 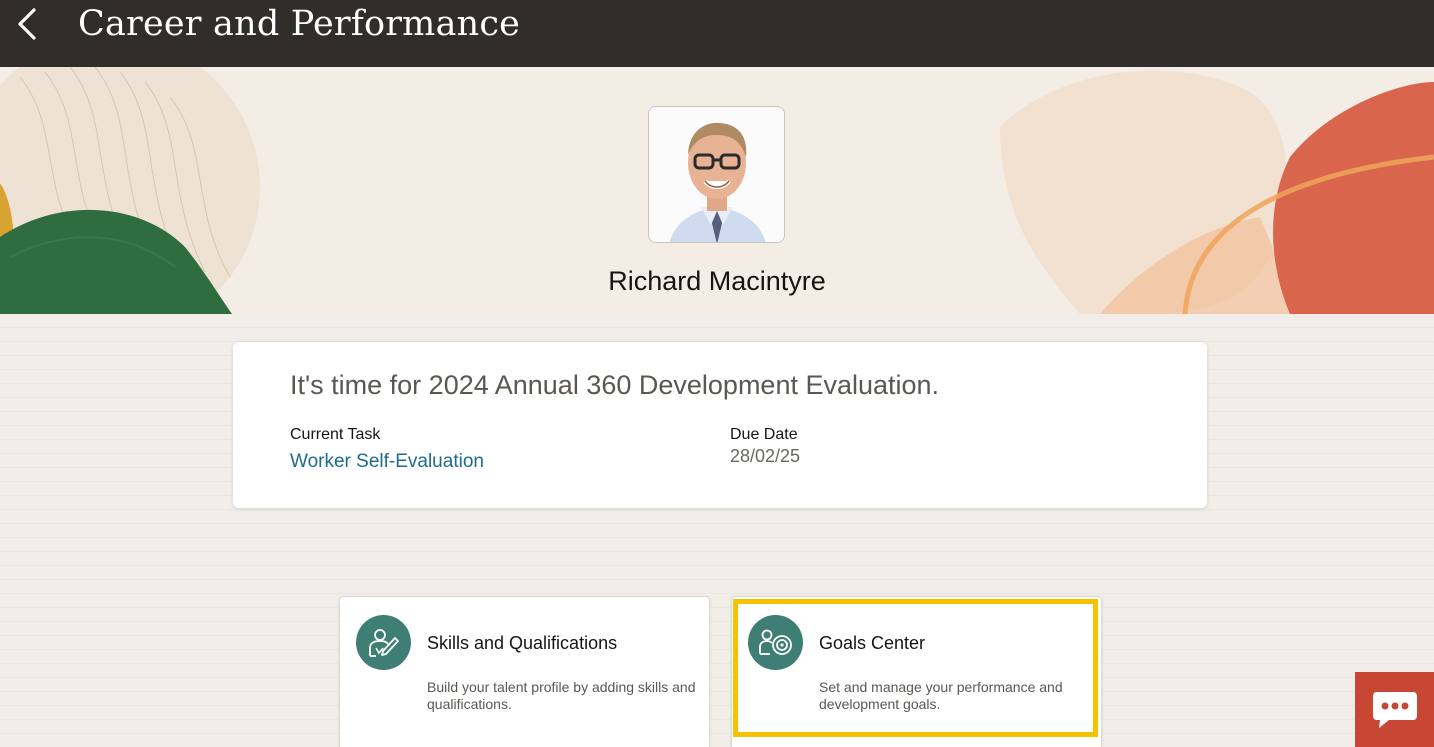 I want to click on profile-photo, so click(x=716, y=174).